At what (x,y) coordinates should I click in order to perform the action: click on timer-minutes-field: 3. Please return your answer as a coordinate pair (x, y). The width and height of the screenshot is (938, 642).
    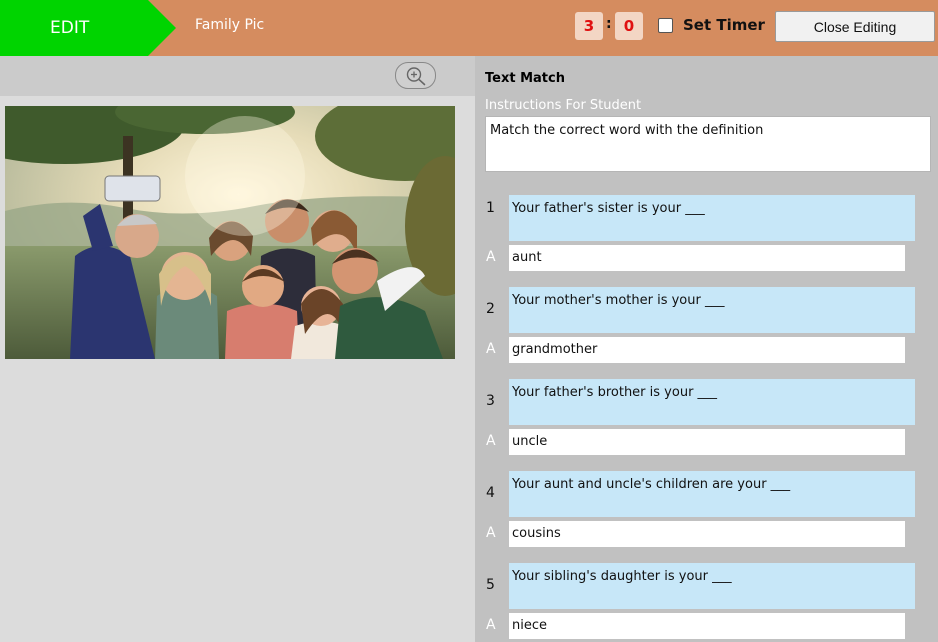
    Looking at the image, I should click on (589, 26).